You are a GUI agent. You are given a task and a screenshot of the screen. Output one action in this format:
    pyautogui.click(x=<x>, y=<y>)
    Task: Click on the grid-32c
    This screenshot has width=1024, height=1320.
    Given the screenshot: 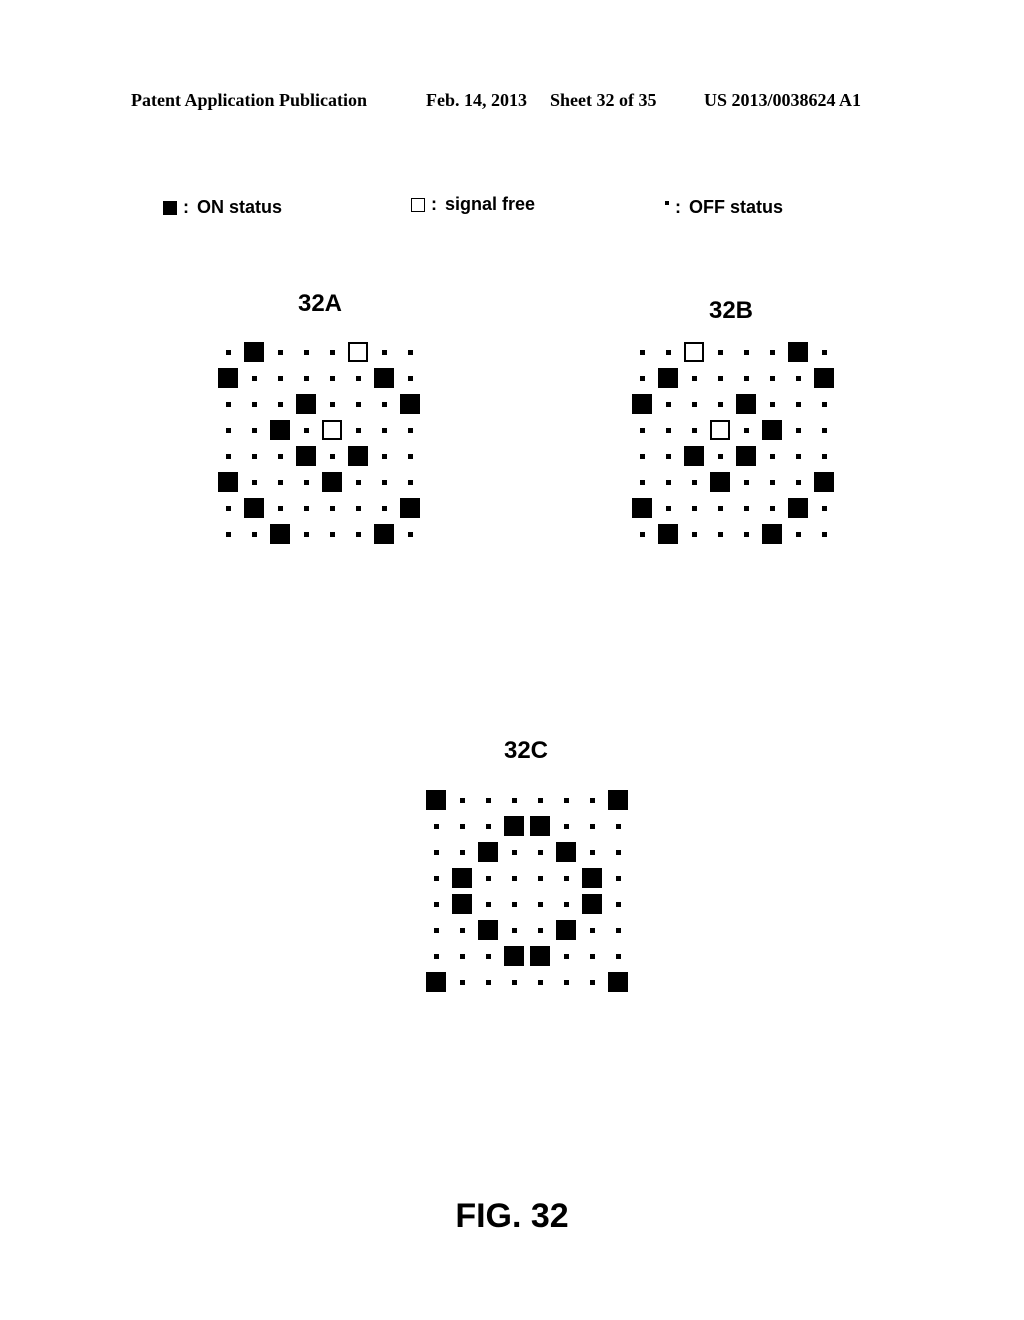 What is the action you would take?
    pyautogui.click(x=527, y=891)
    